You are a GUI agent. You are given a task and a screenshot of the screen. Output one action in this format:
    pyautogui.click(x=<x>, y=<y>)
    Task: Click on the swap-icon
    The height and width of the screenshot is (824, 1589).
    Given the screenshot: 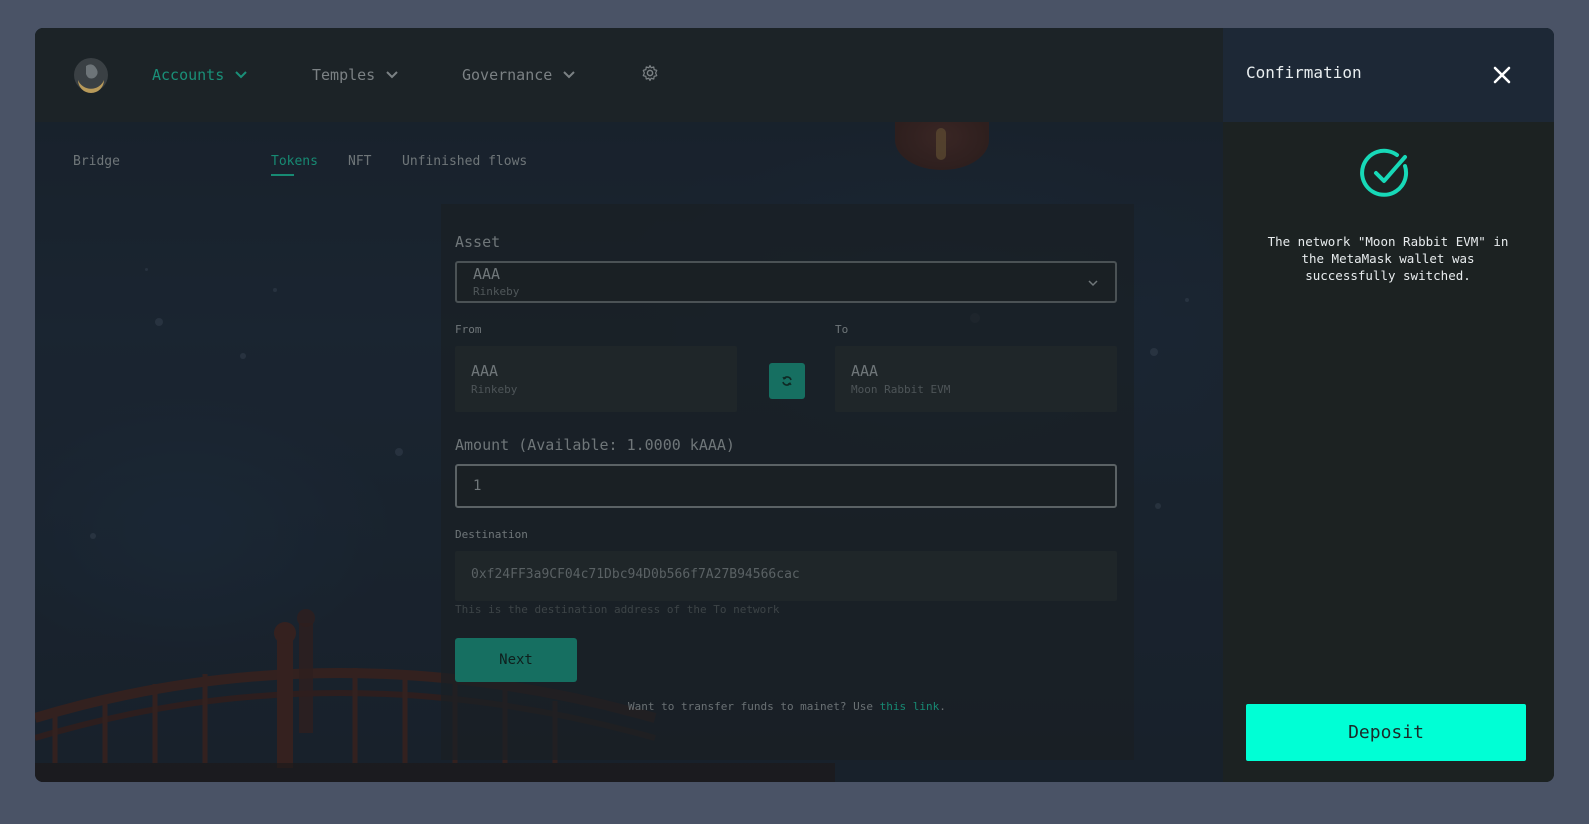 What is the action you would take?
    pyautogui.click(x=787, y=381)
    